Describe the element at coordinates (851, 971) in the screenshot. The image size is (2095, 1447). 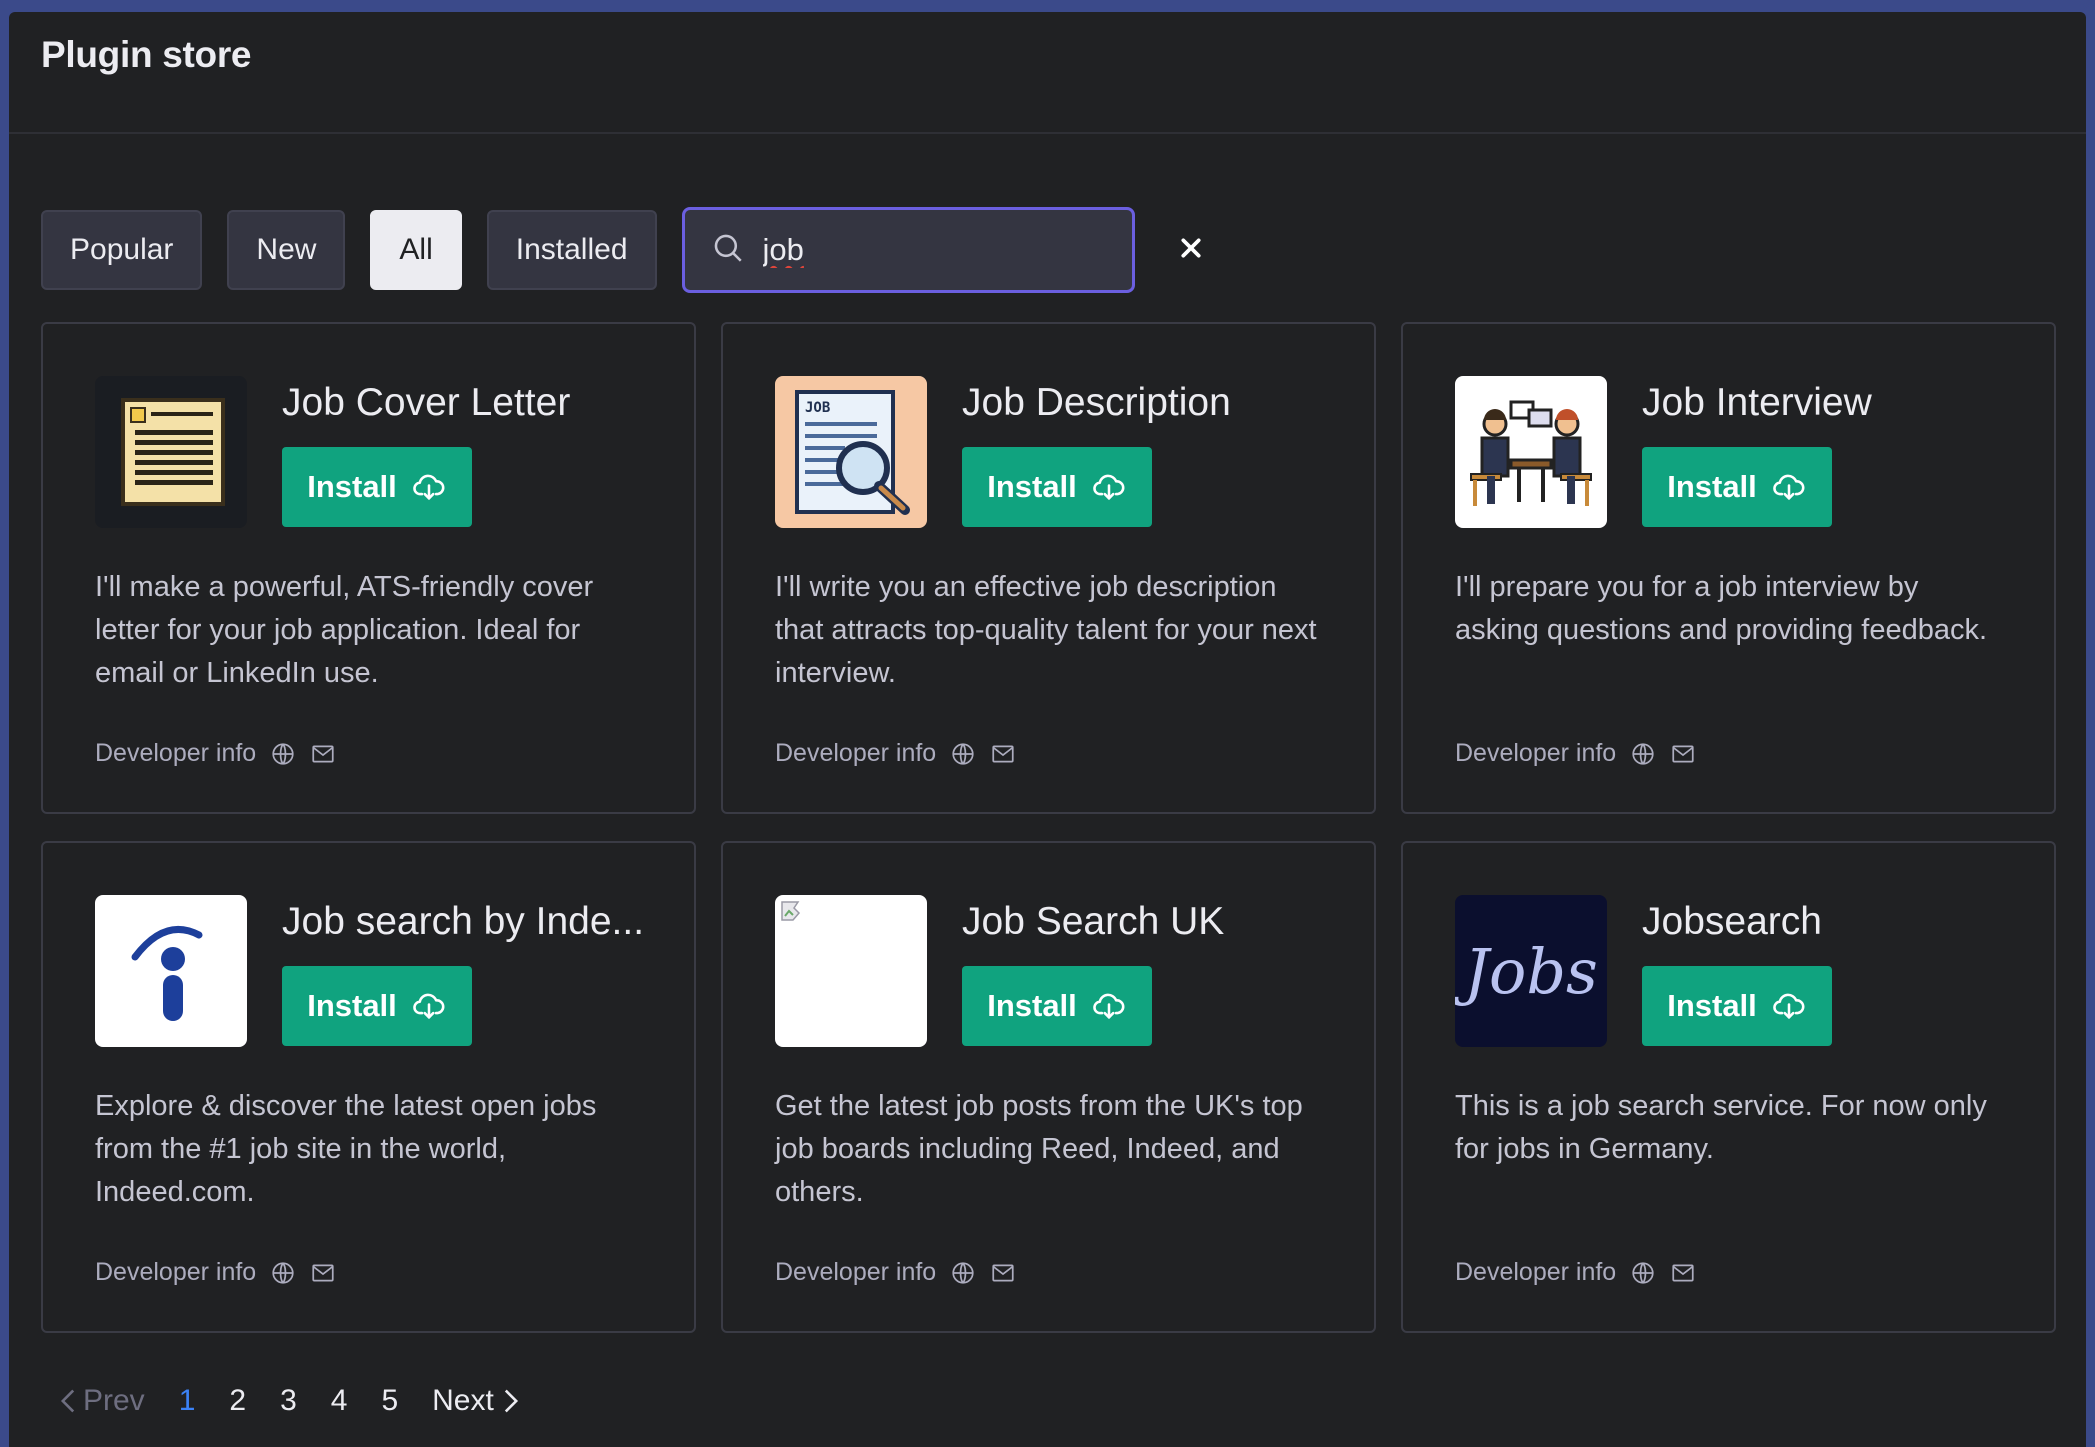
I see `broken-image-icon` at that location.